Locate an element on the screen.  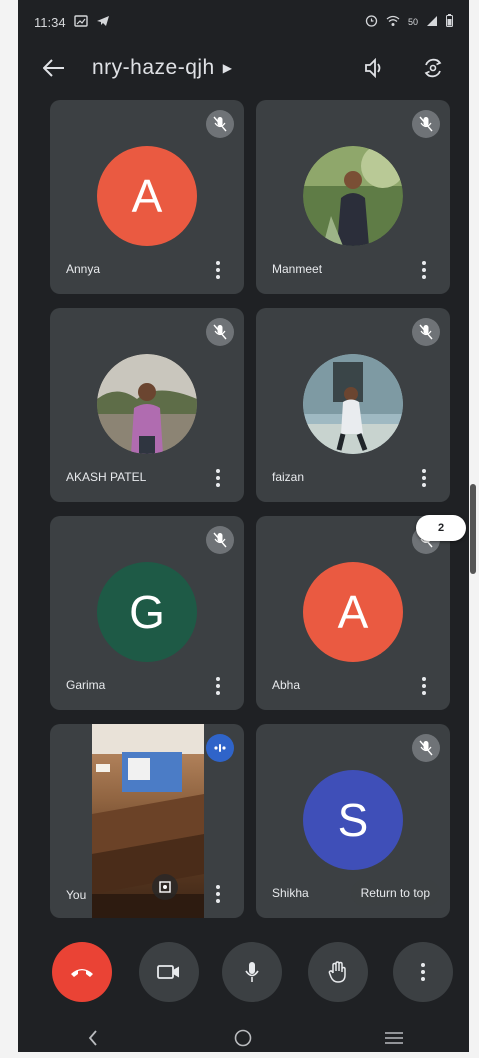
caret-right-icon: ▶ is located at coordinates (227, 68).